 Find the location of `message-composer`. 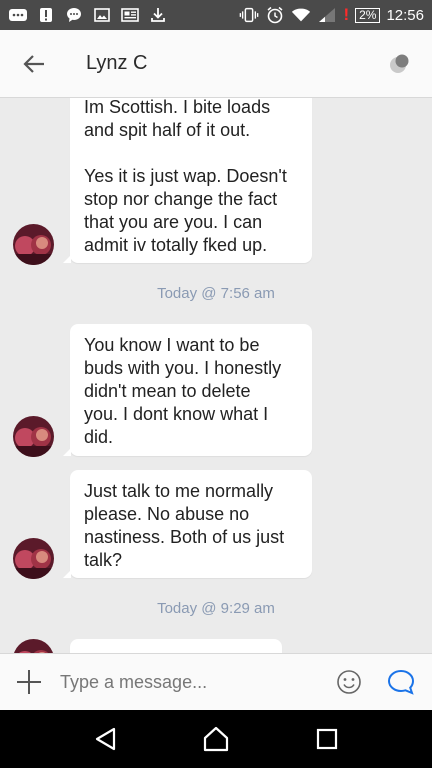

message-composer is located at coordinates (216, 681).